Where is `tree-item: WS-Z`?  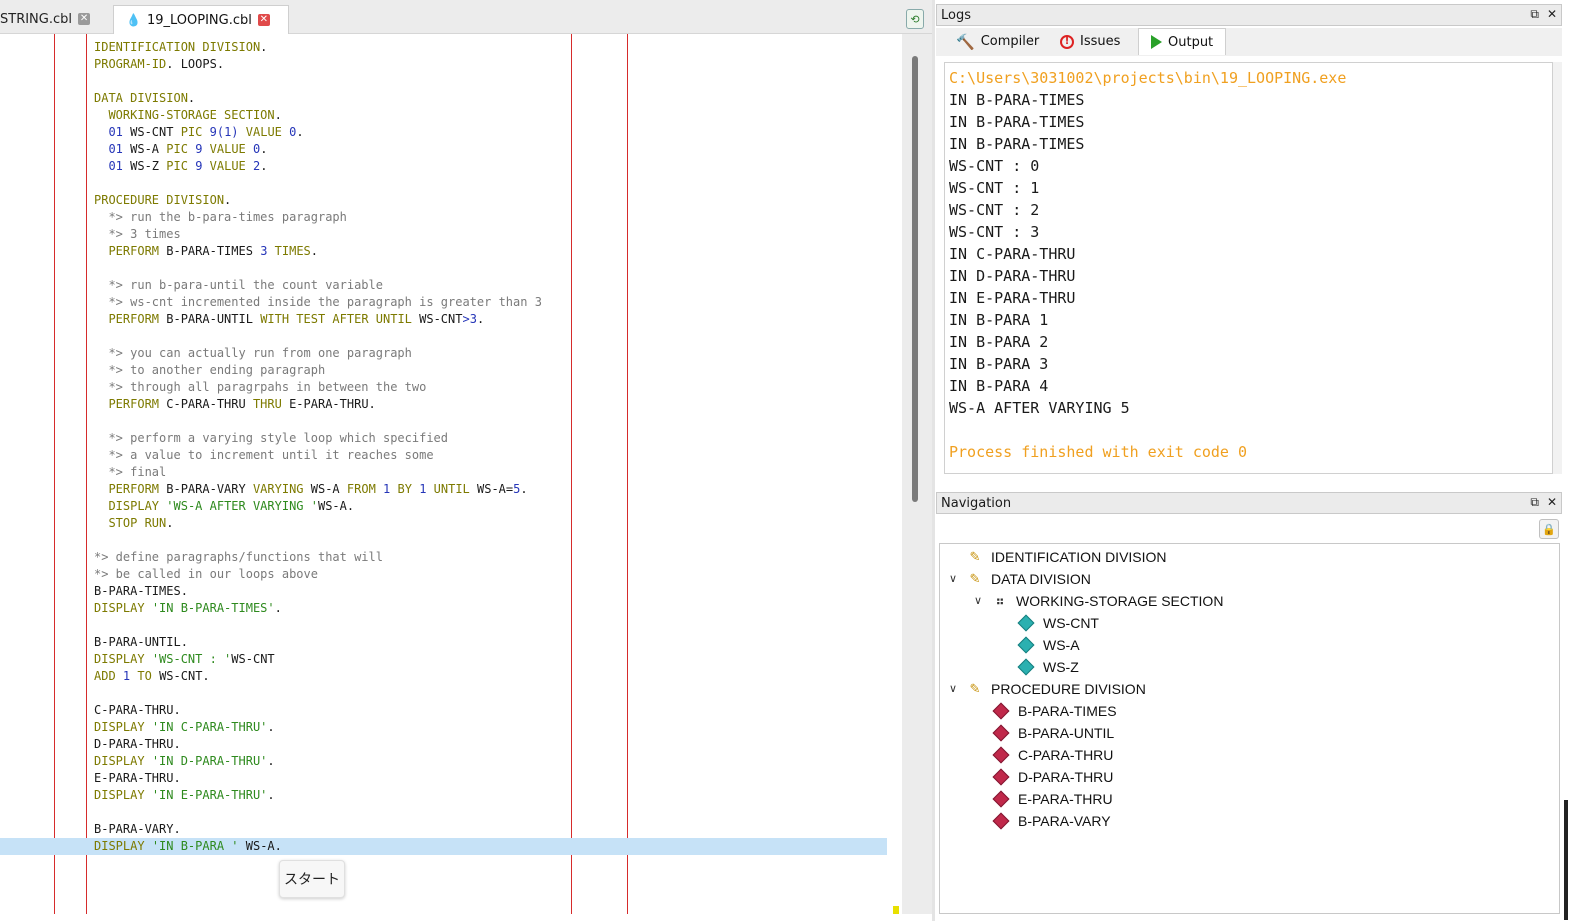
tree-item: WS-Z is located at coordinates (1048, 667).